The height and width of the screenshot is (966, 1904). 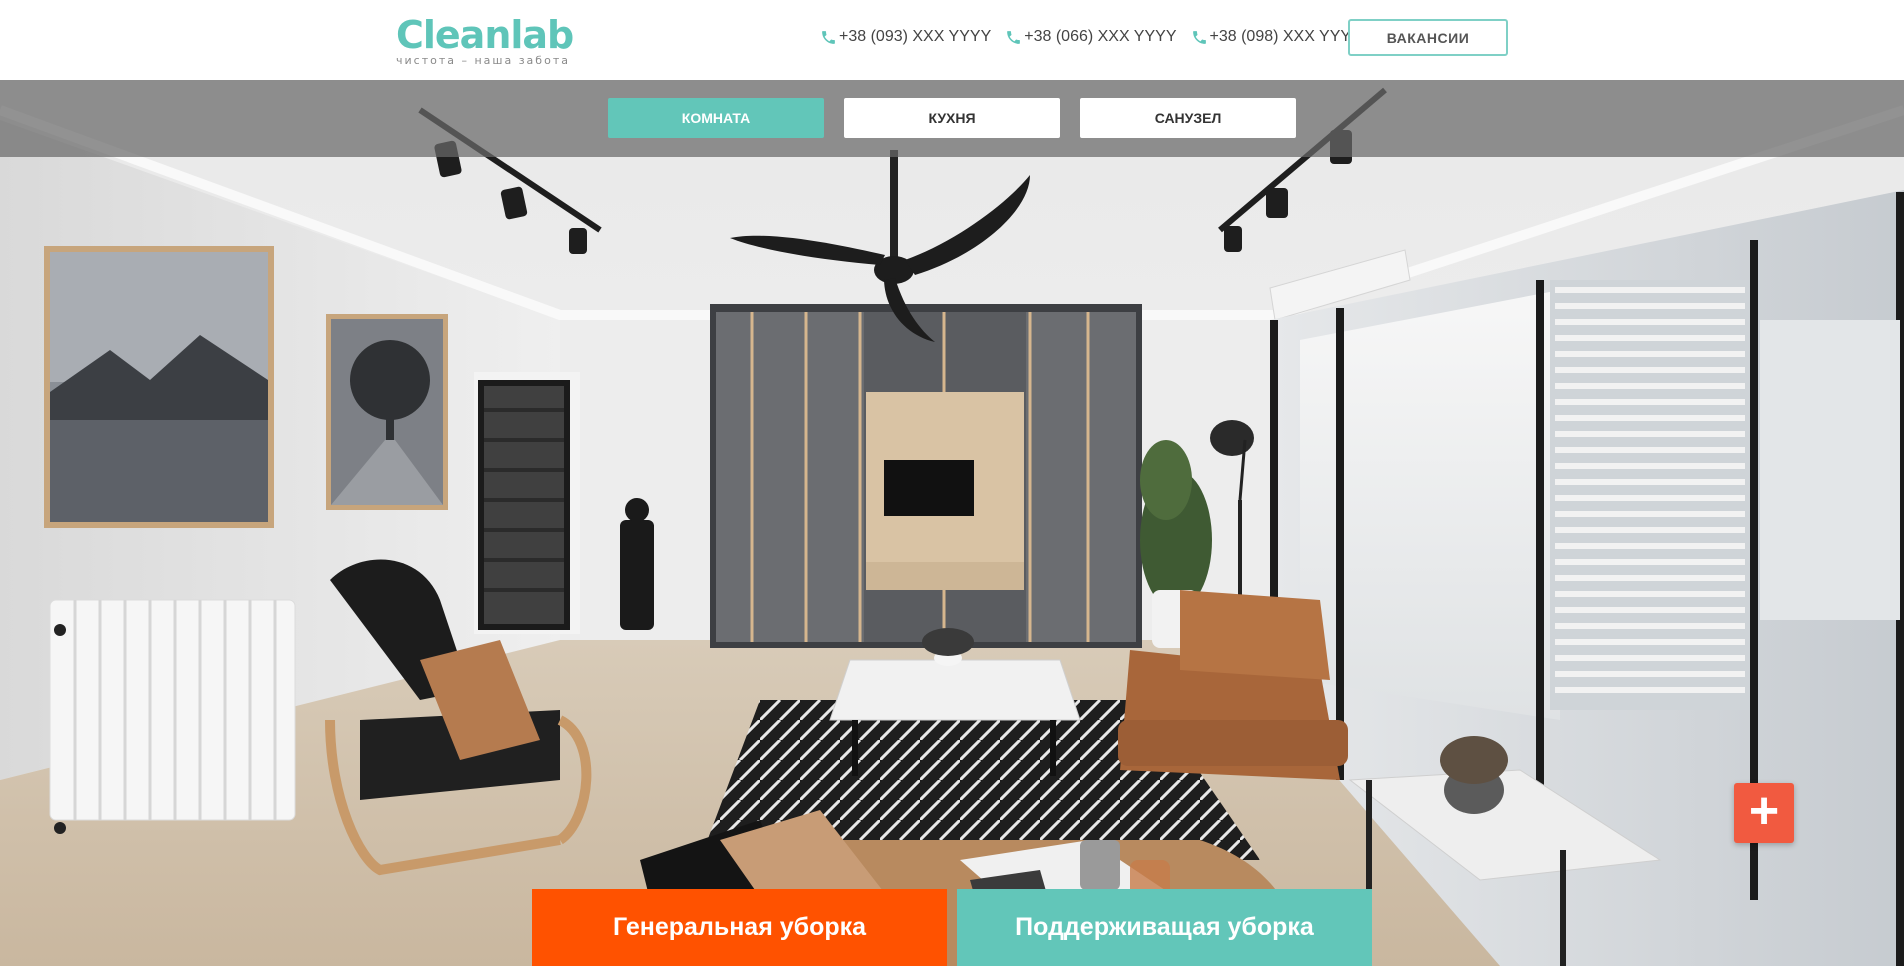 I want to click on logo: Cleanlab чистота – наша забота, so click(x=485, y=40).